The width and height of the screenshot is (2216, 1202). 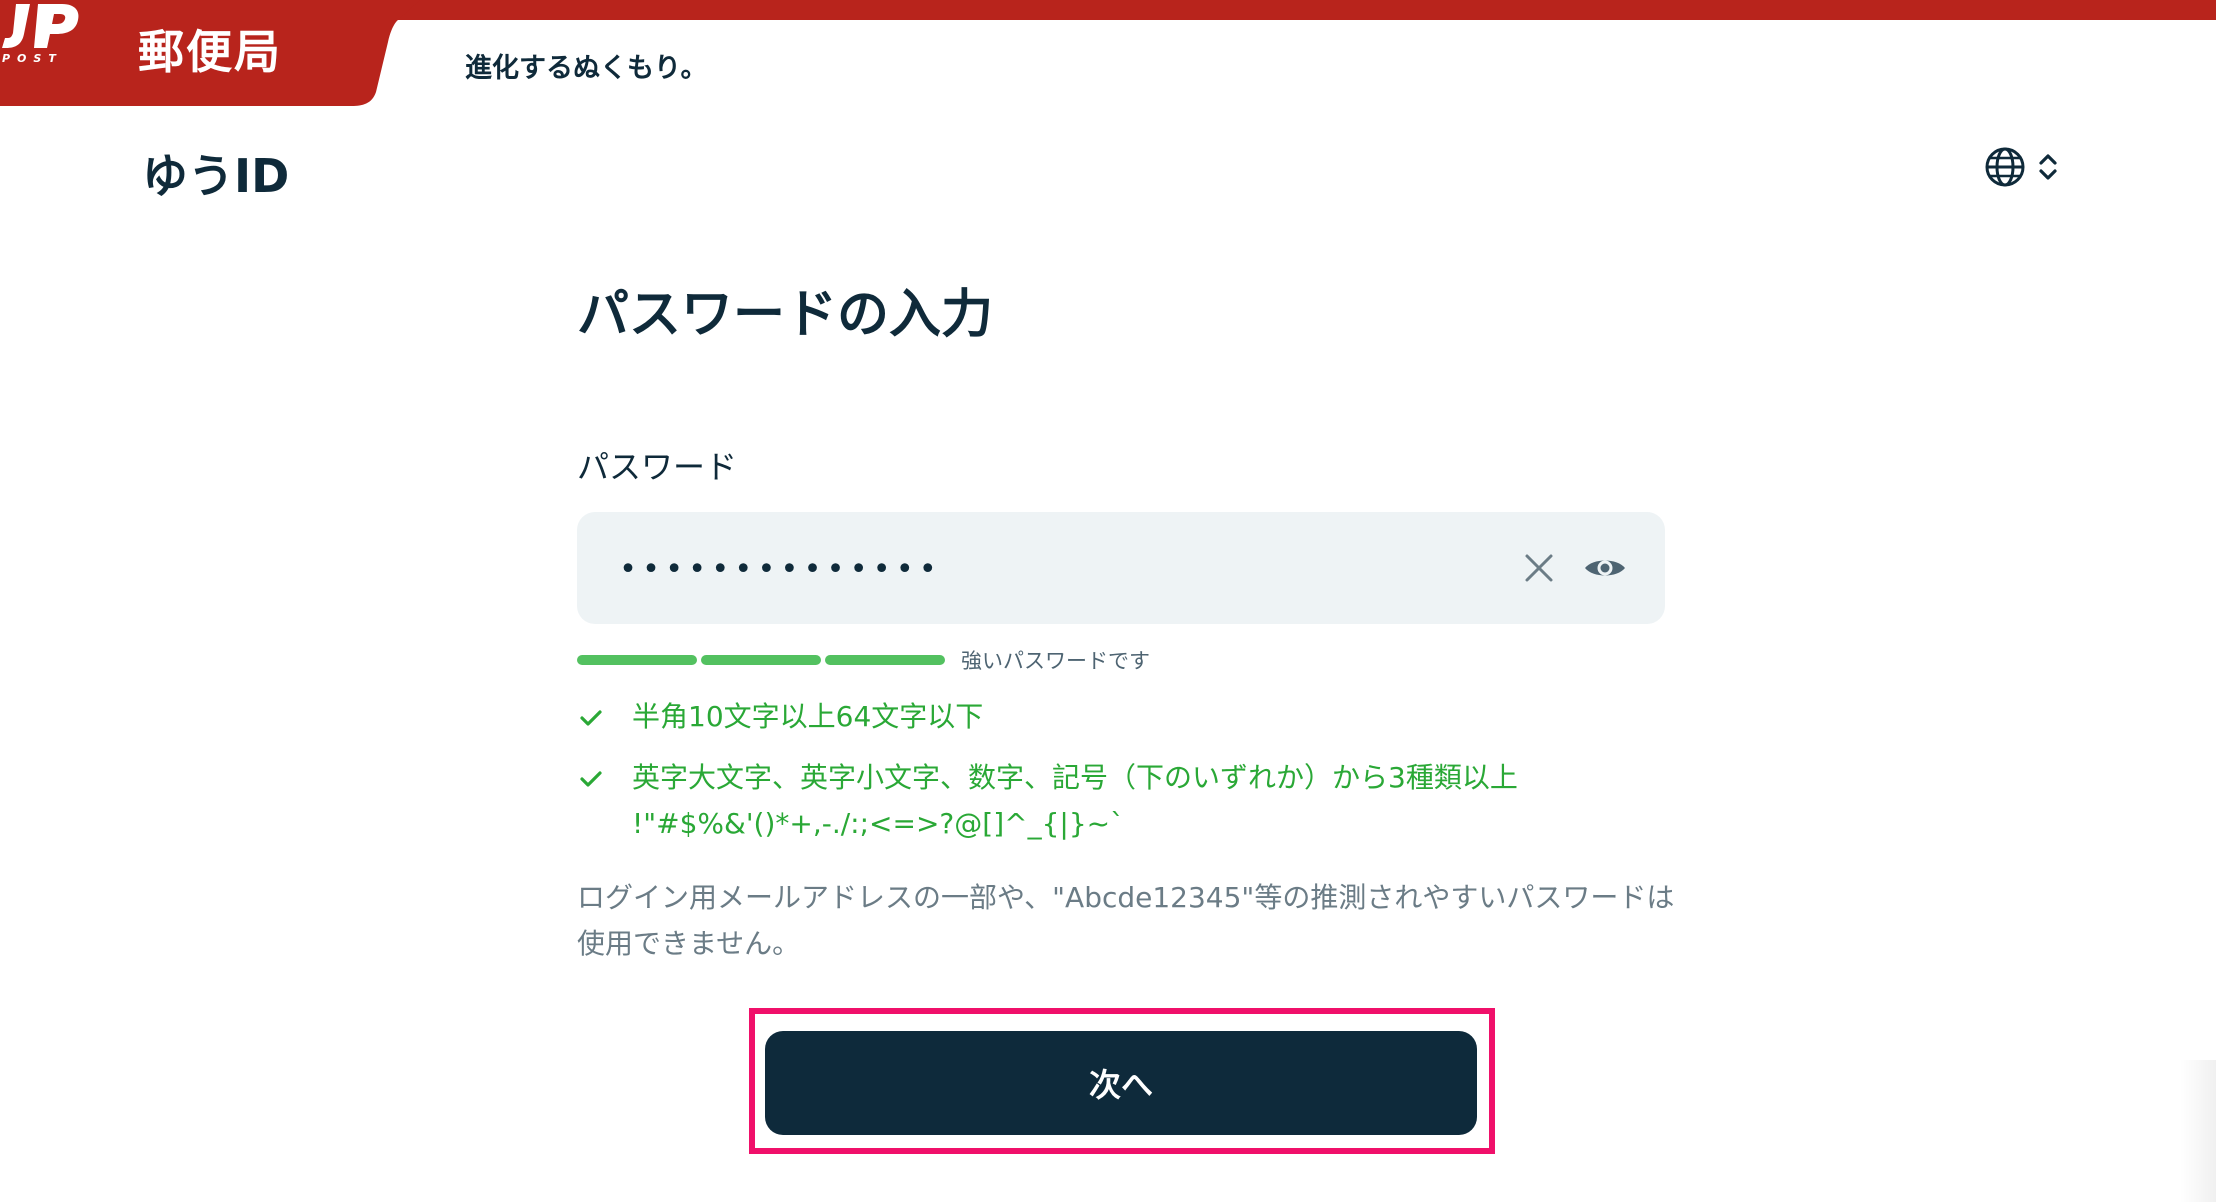 I want to click on password-label: パスワード, so click(x=657, y=467).